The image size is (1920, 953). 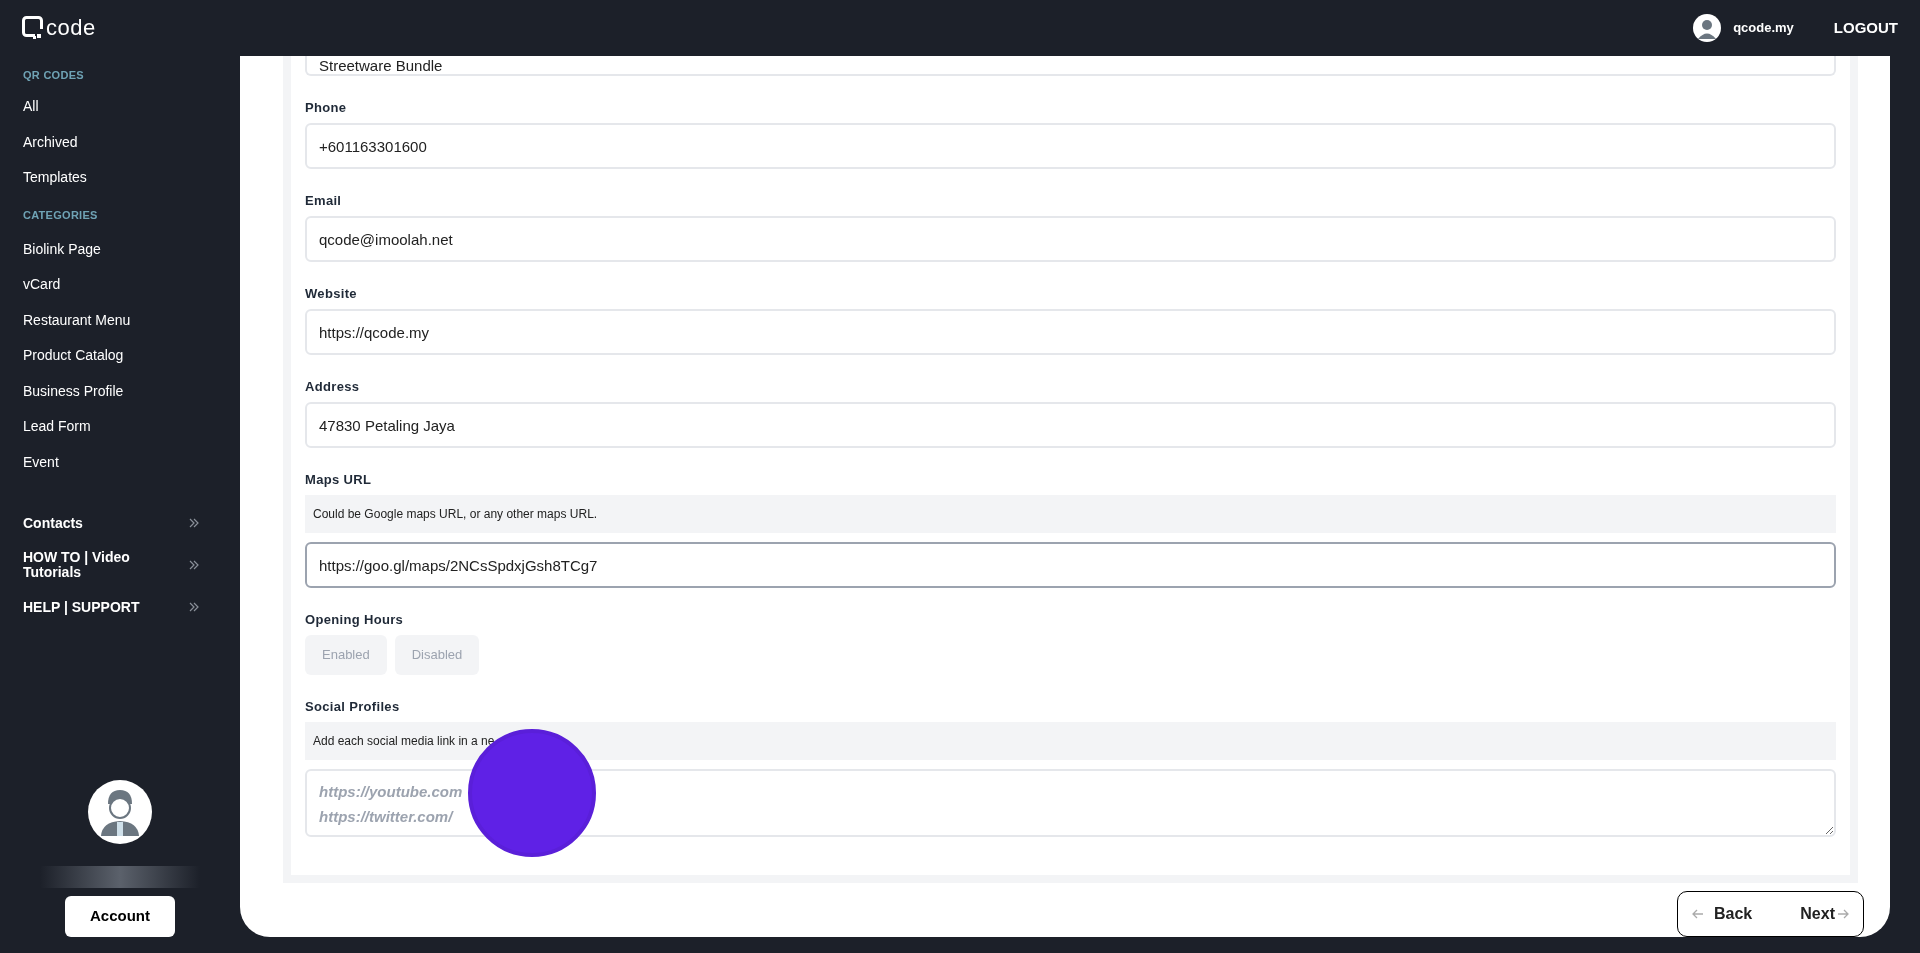 I want to click on field-label: Maps URL, so click(x=339, y=479).